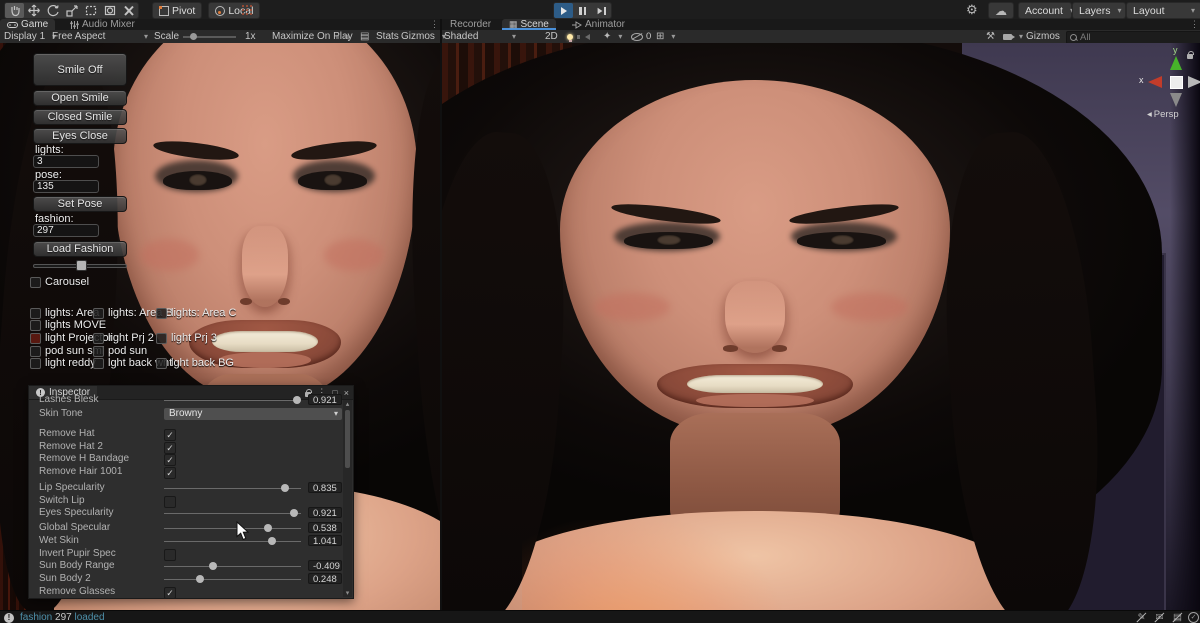 Image resolution: width=1200 pixels, height=623 pixels. Describe the element at coordinates (14, 10) in the screenshot. I see `hand-tool-button` at that location.